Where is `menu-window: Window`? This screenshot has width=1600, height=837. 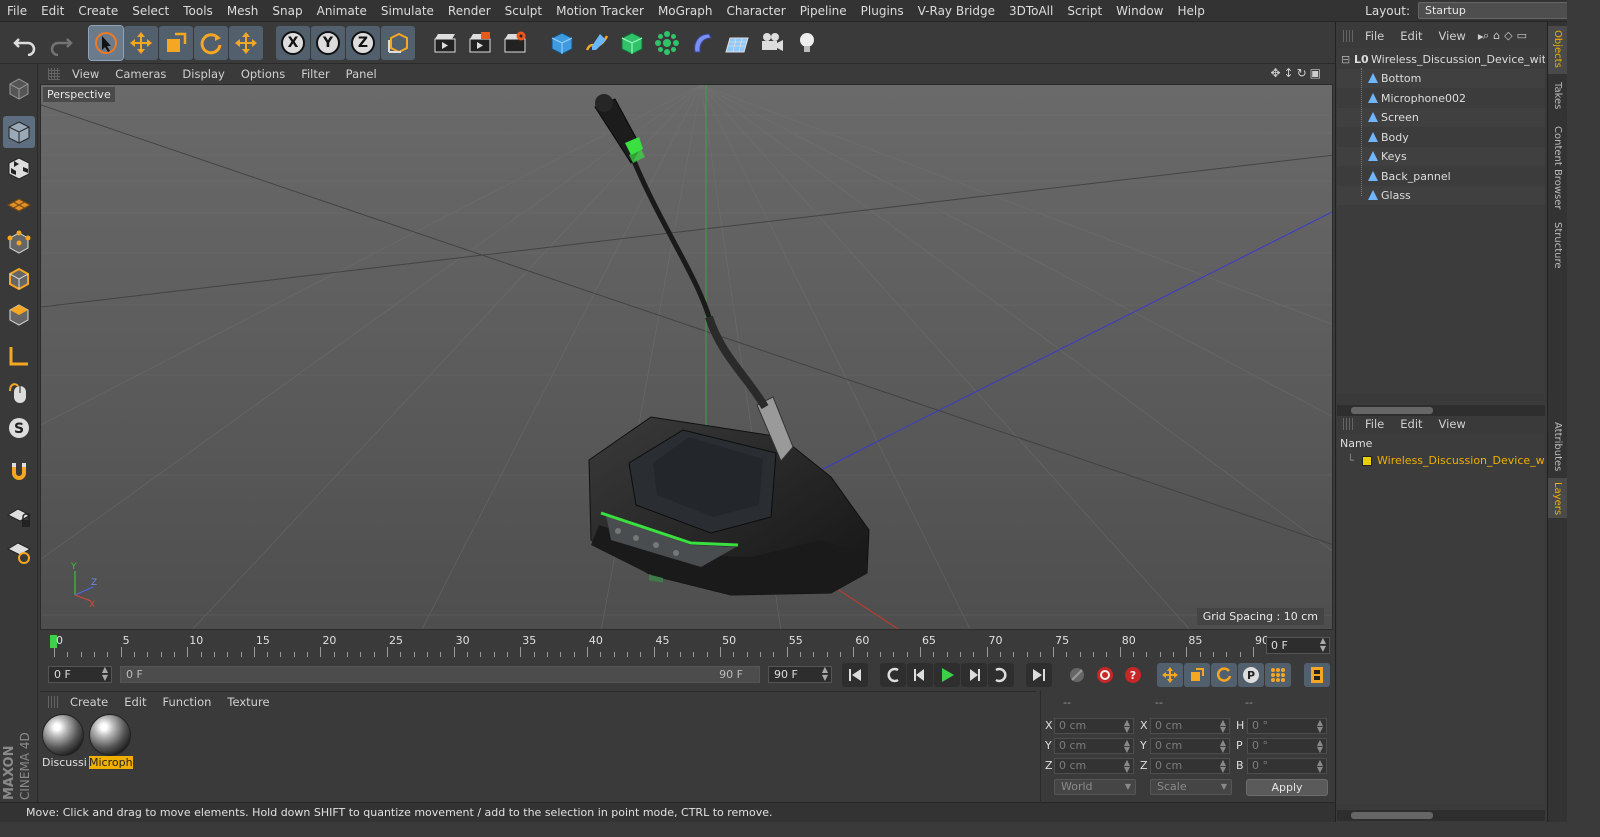 menu-window: Window is located at coordinates (1139, 11).